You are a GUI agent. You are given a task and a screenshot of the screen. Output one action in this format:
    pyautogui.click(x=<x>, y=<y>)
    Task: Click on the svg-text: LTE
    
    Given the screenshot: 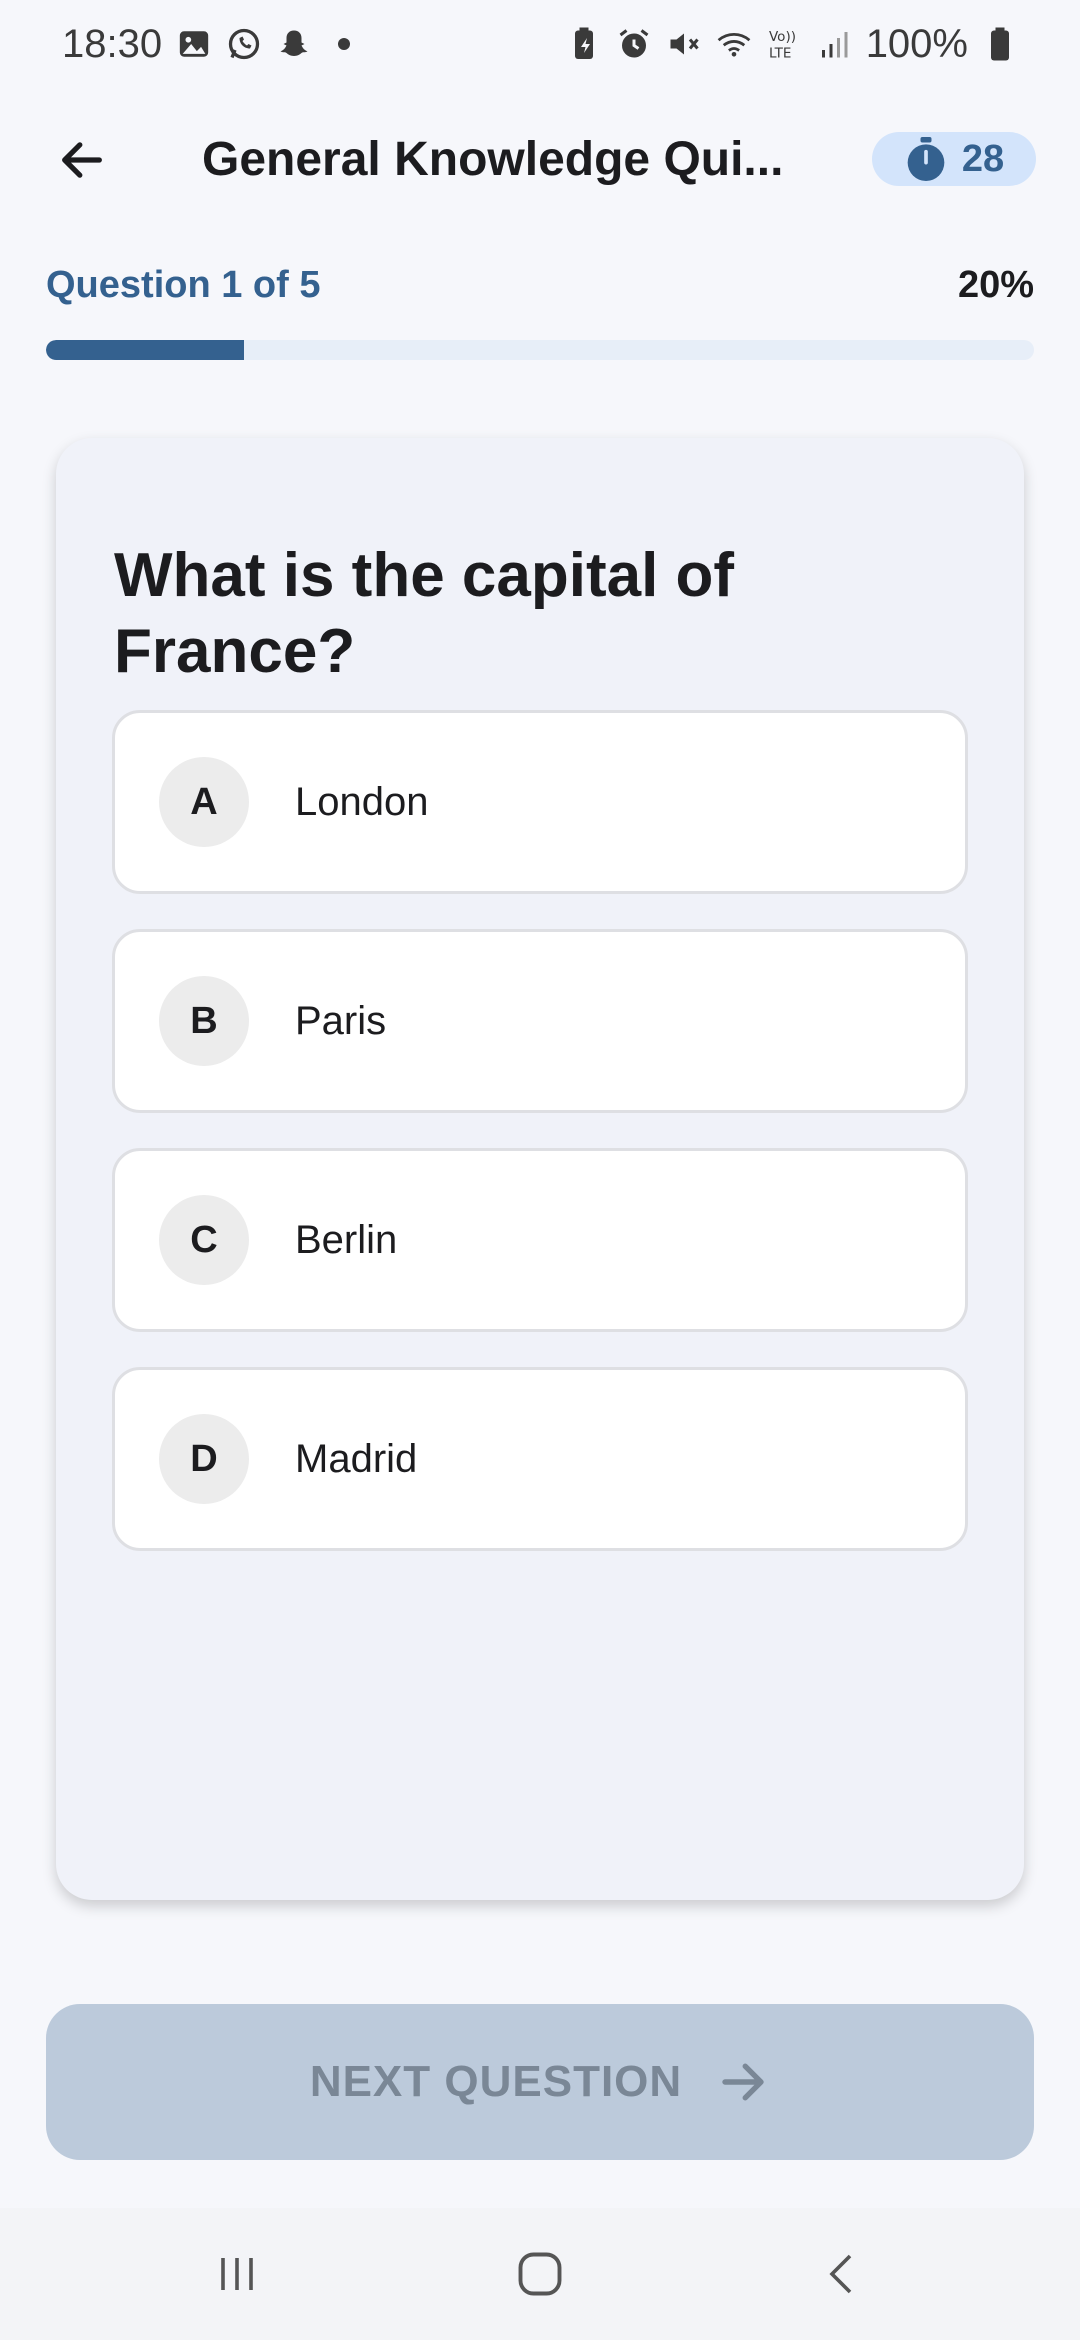 What is the action you would take?
    pyautogui.click(x=780, y=54)
    